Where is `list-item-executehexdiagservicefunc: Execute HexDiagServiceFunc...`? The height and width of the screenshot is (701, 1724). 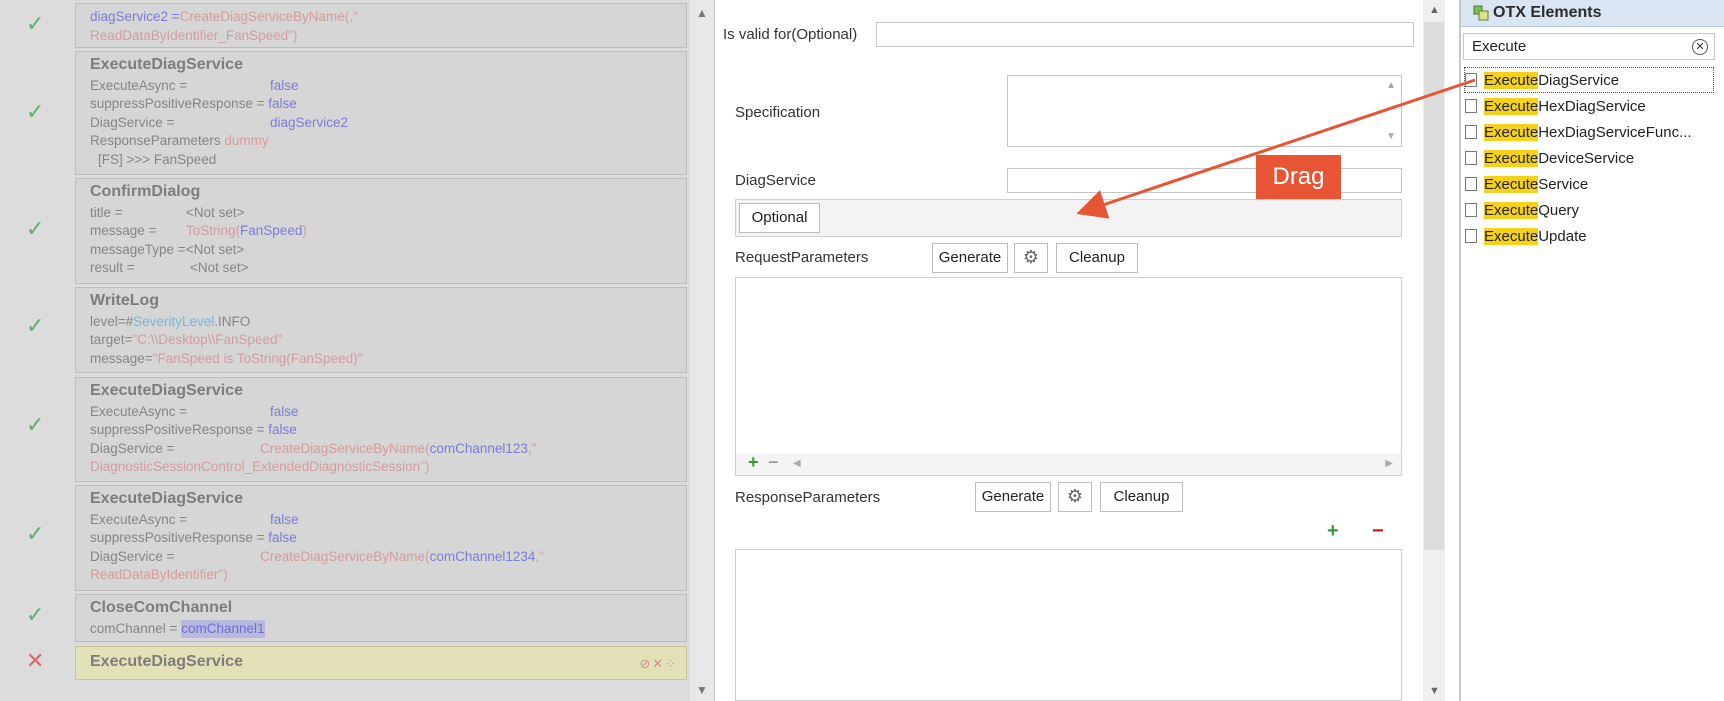
list-item-executehexdiagservicefunc: Execute HexDiagServiceFunc... is located at coordinates (1578, 132).